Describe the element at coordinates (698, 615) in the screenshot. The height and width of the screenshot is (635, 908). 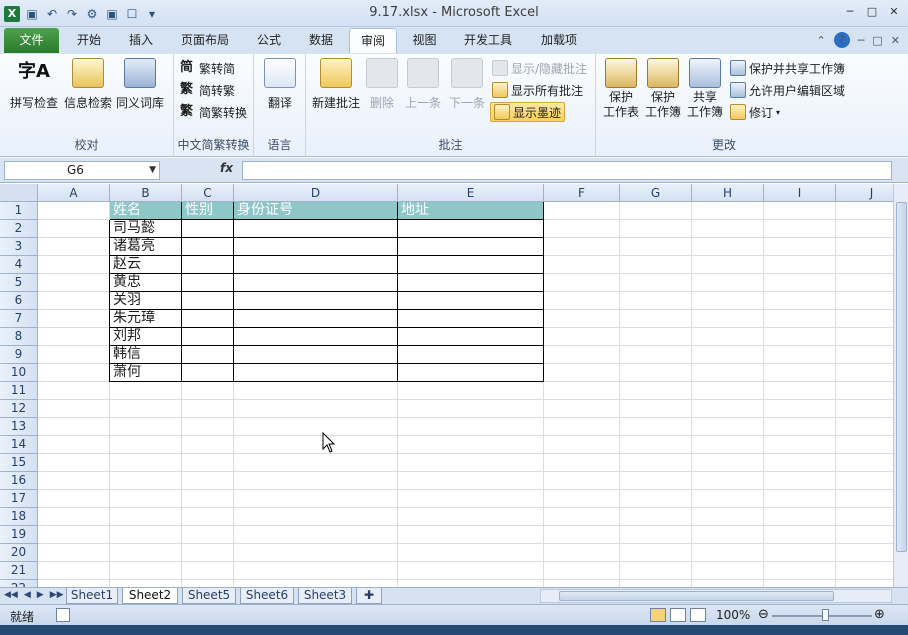
I see `page-break-view-icon` at that location.